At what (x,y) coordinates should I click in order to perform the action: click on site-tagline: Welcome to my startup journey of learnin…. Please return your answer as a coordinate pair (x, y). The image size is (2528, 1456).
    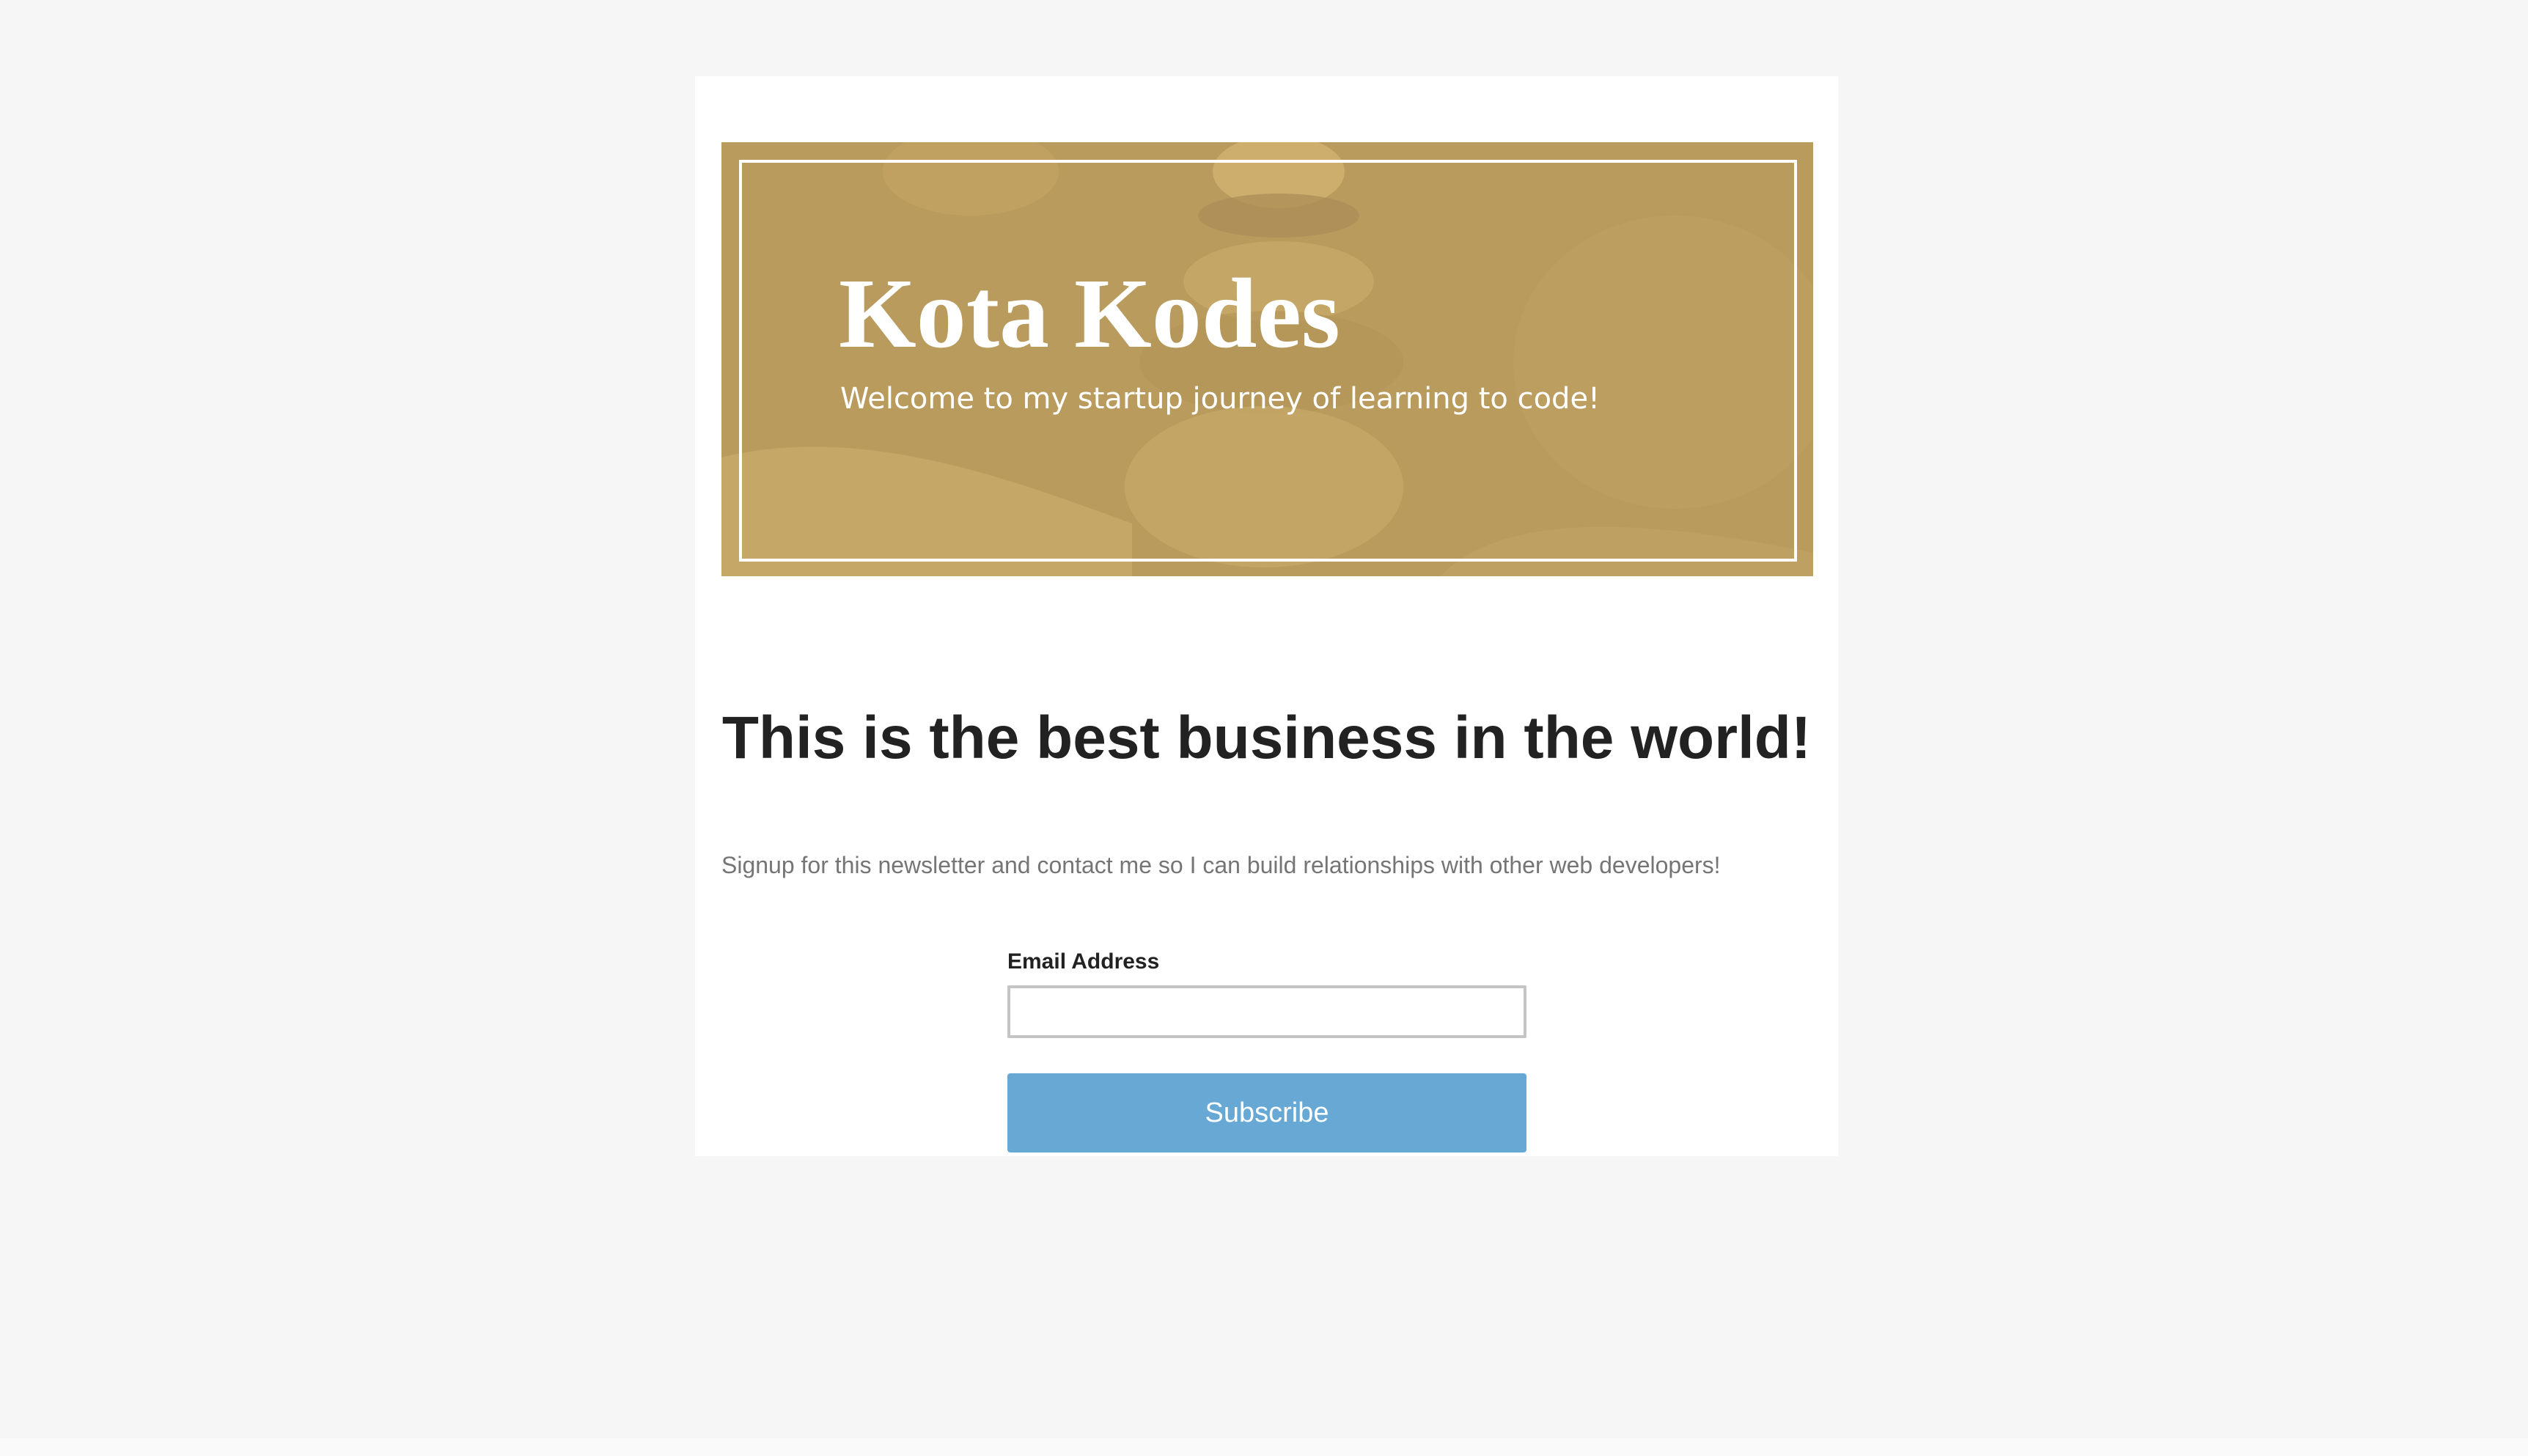
    Looking at the image, I should click on (1220, 399).